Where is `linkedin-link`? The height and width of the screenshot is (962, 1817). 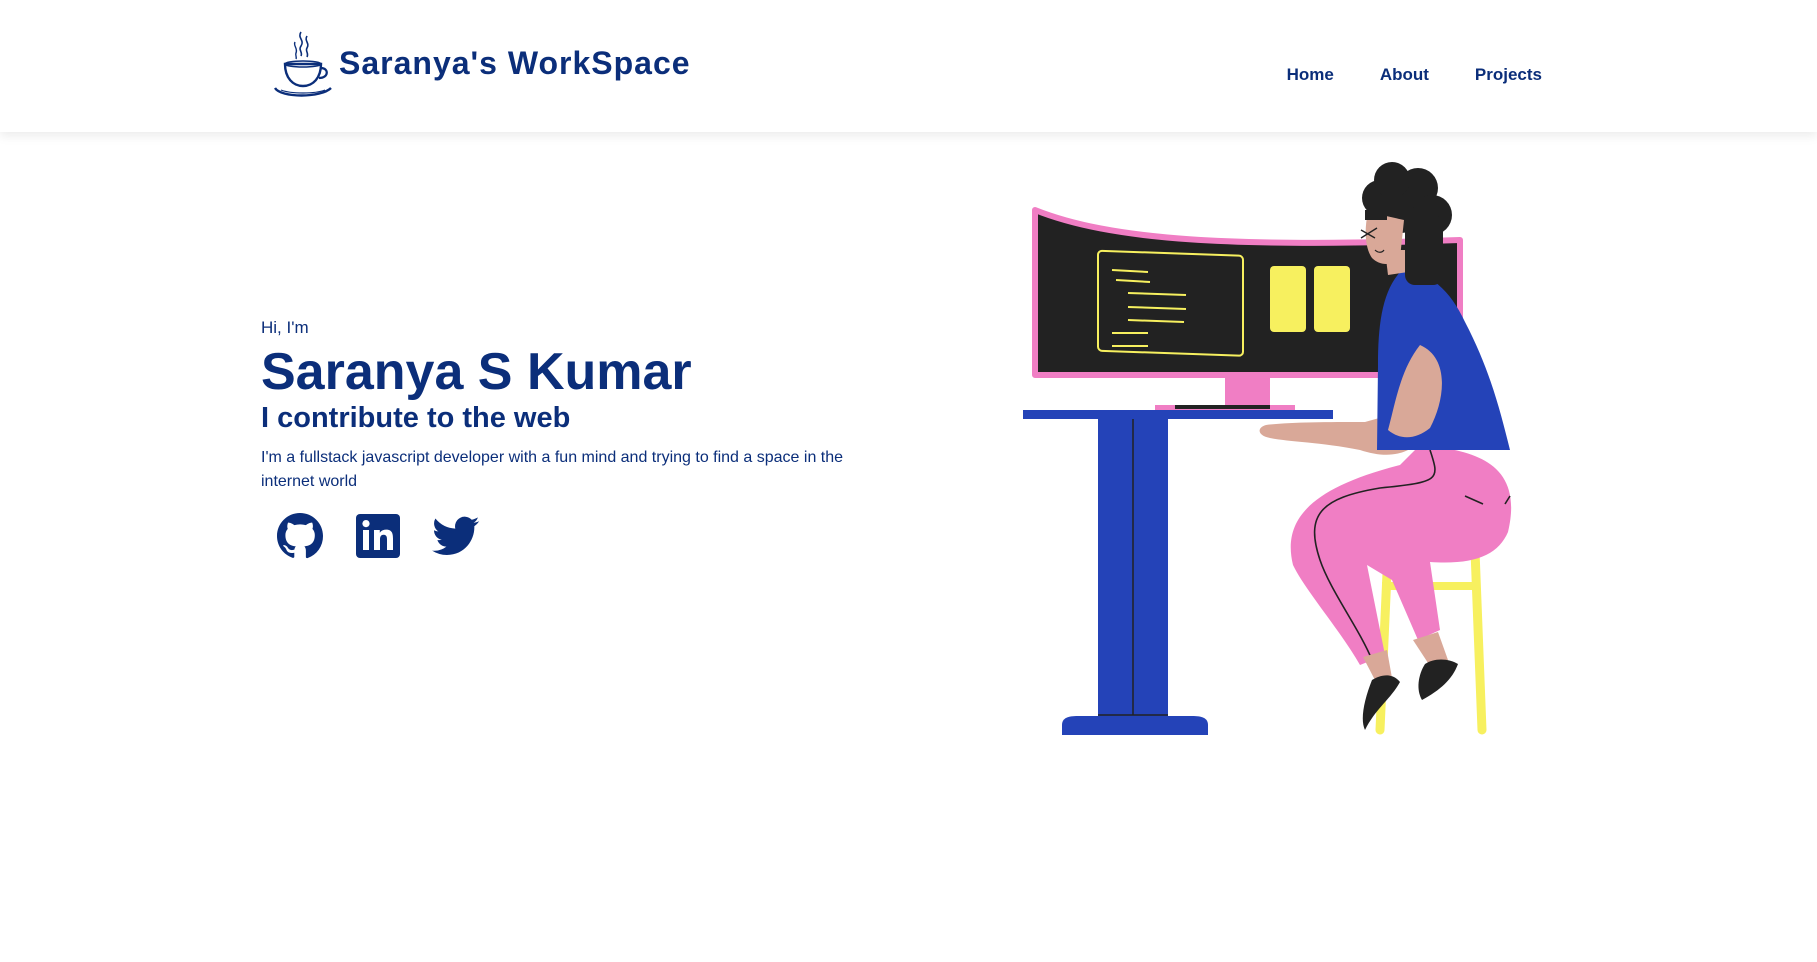 linkedin-link is located at coordinates (378, 536).